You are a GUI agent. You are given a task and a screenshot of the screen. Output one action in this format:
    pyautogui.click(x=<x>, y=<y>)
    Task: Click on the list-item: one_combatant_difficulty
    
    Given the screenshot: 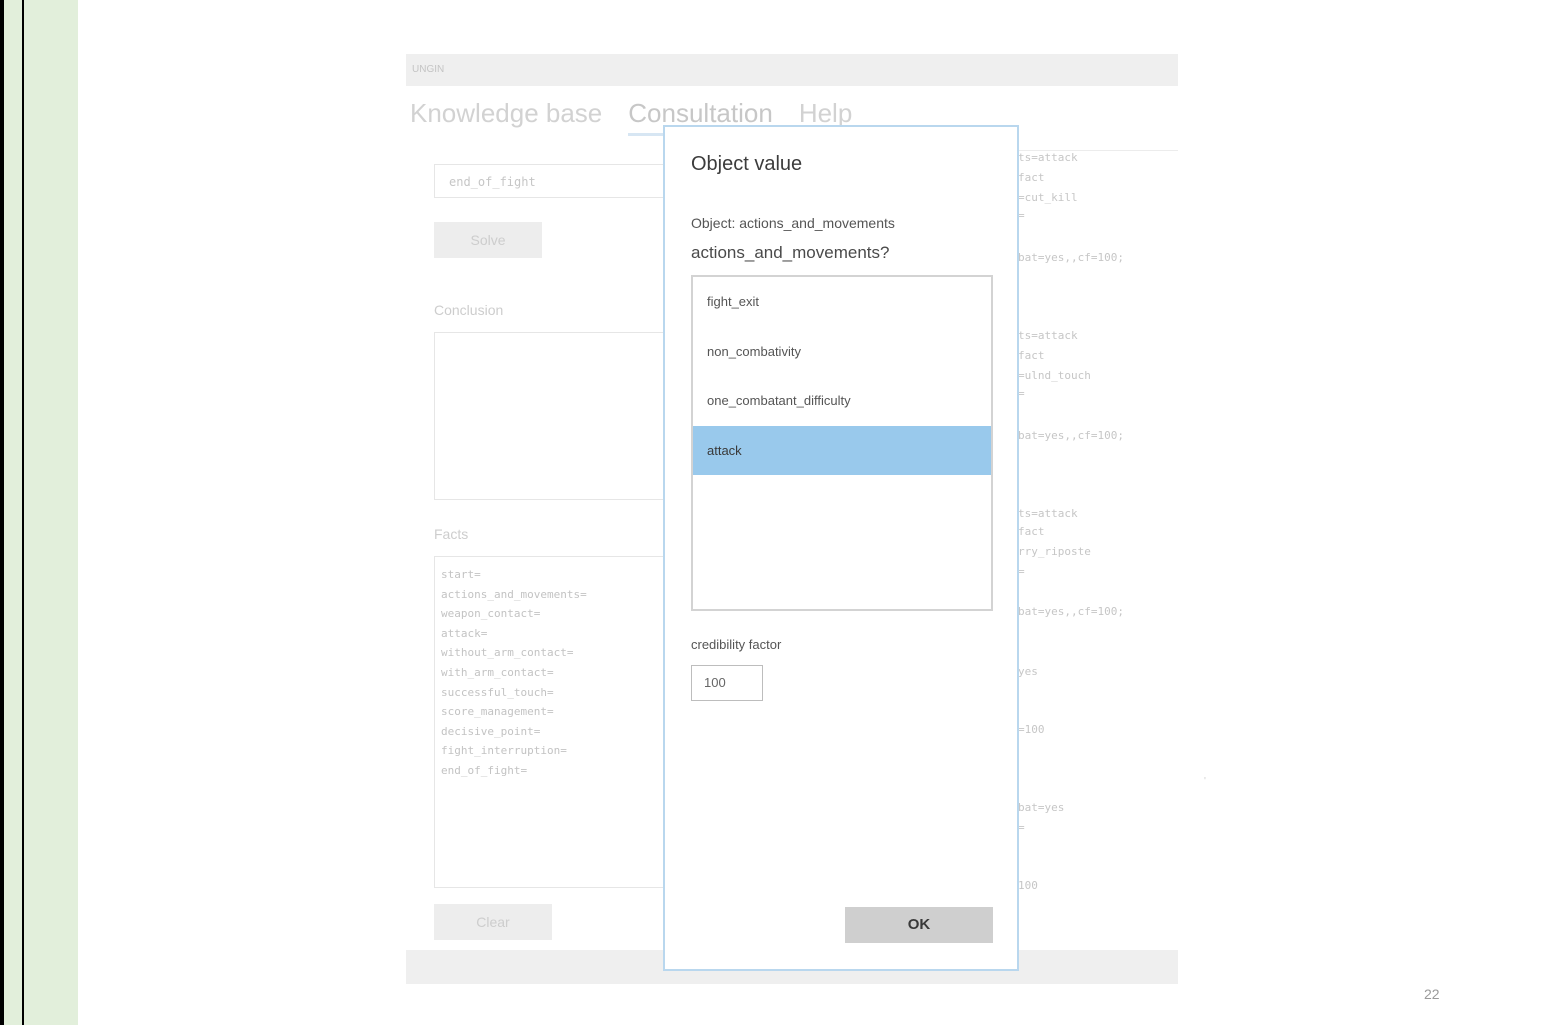 What is the action you would take?
    pyautogui.click(x=842, y=401)
    